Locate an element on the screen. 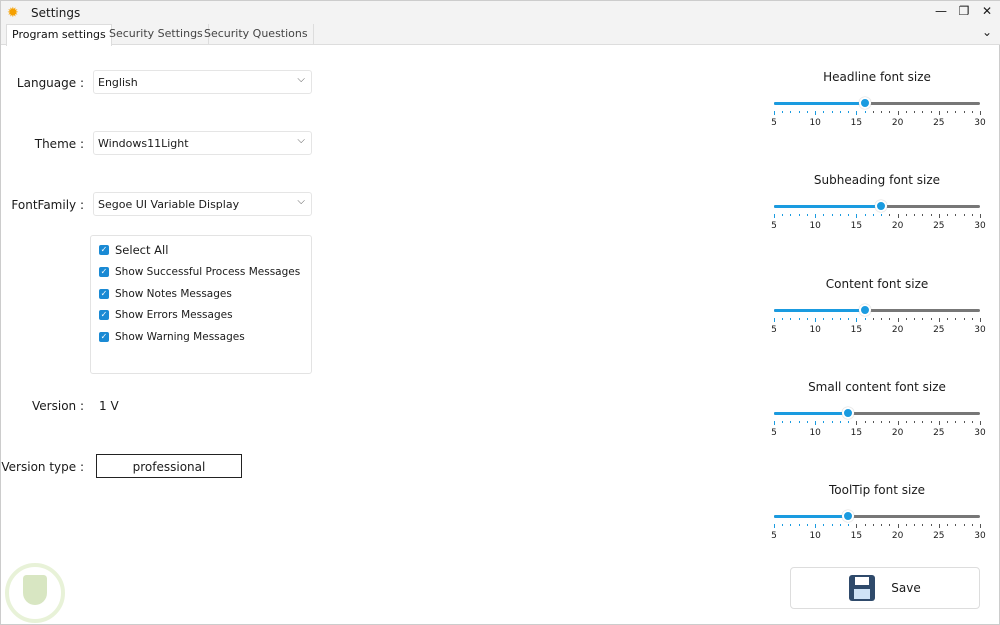 The image size is (1000, 625). slider-title: Headline font size is located at coordinates (877, 77).